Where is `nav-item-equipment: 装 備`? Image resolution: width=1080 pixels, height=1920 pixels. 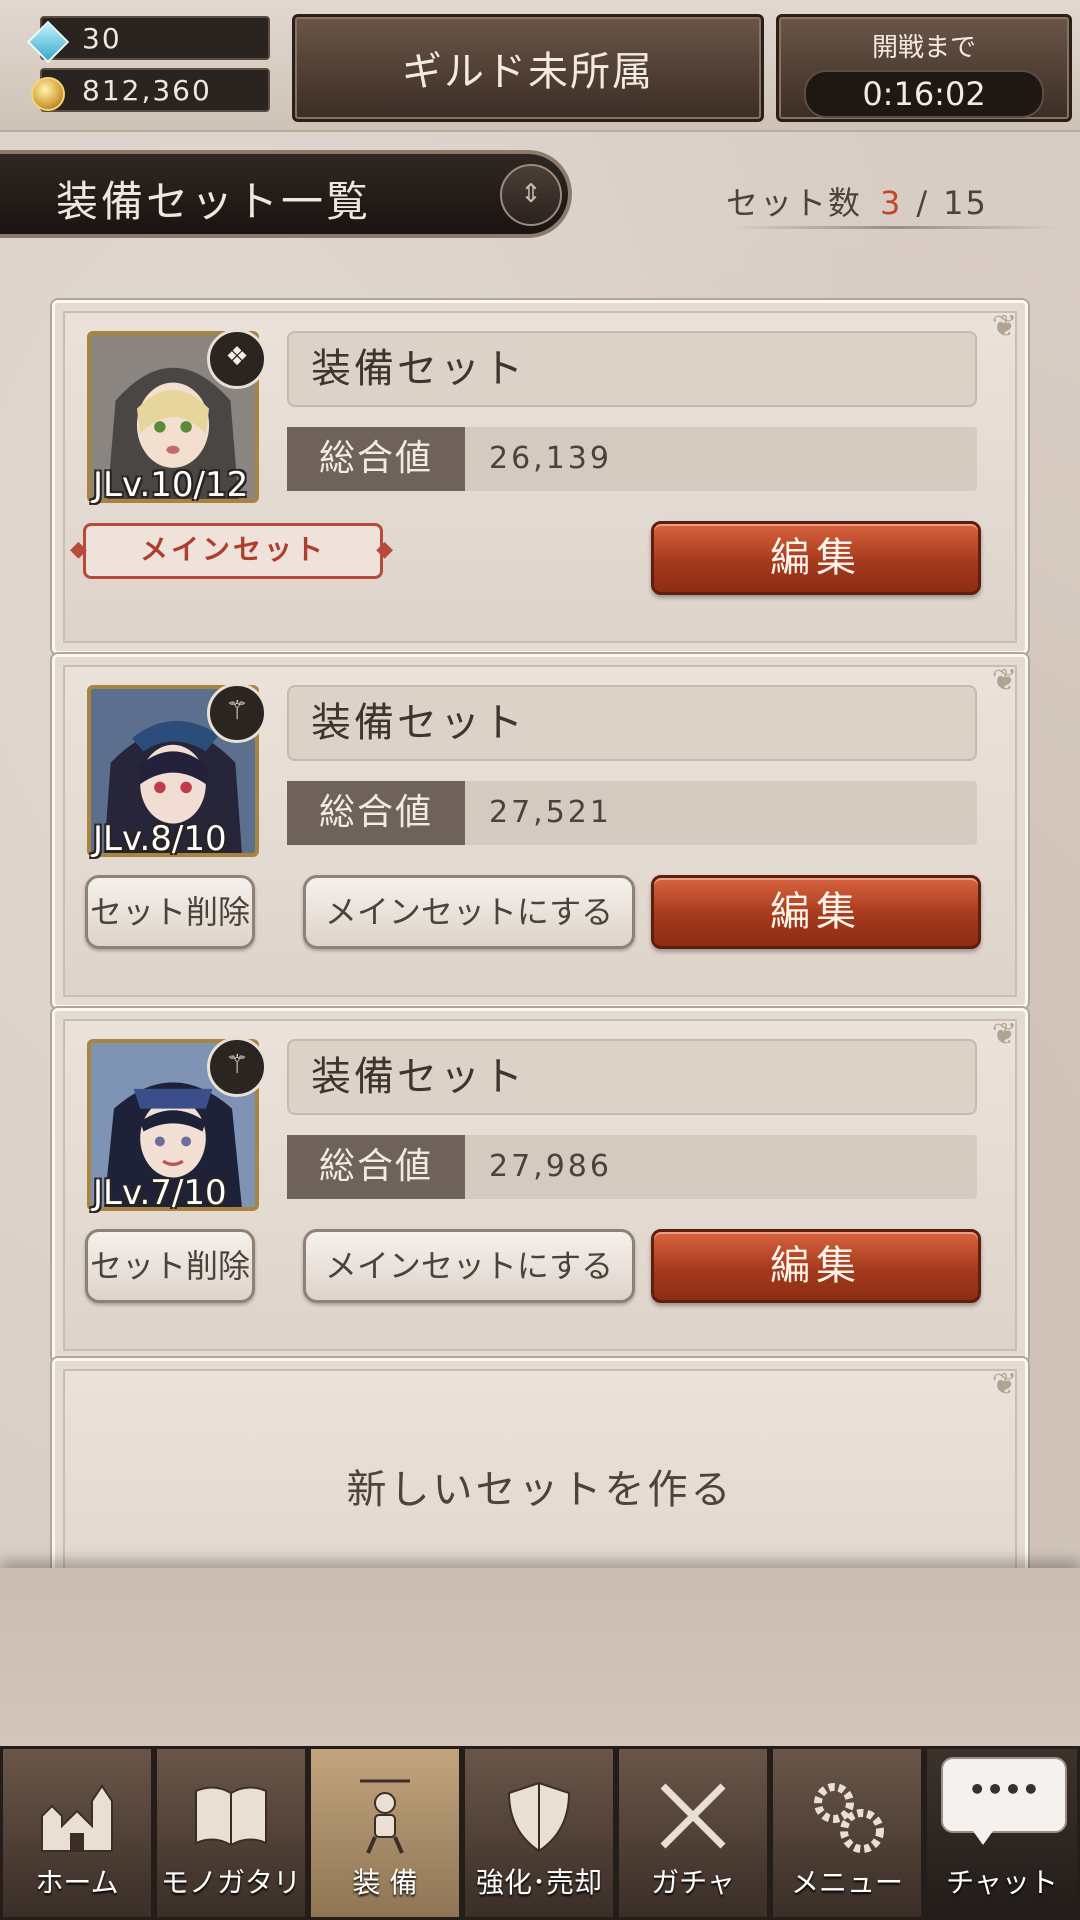 nav-item-equipment: 装 備 is located at coordinates (385, 1833).